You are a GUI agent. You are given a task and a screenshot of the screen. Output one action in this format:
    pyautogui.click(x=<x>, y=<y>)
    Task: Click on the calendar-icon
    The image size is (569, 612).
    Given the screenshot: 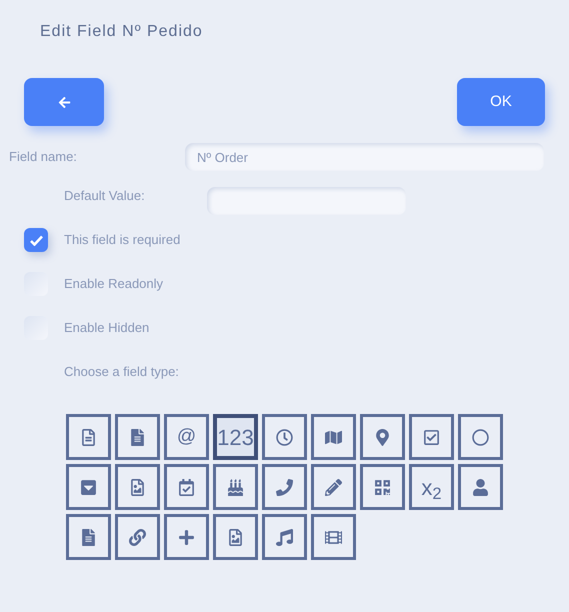 What is the action you would take?
    pyautogui.click(x=186, y=487)
    